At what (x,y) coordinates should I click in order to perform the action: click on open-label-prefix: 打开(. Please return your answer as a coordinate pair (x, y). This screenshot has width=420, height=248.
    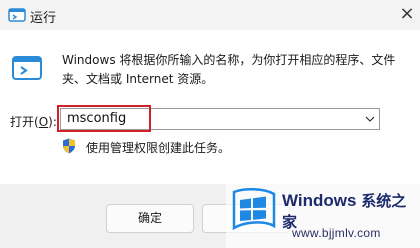
    Looking at the image, I should click on (24, 122).